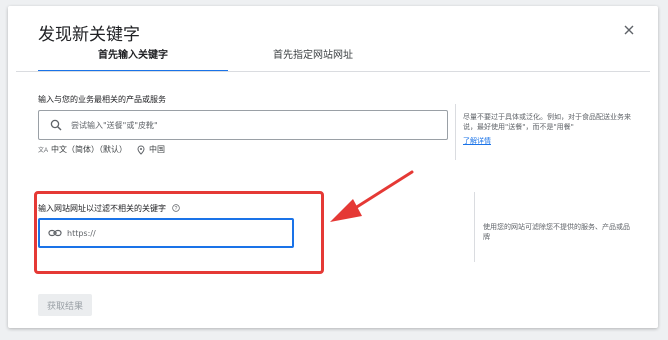 The image size is (668, 340). Describe the element at coordinates (372, 196) in the screenshot. I see `annotation-arrow` at that location.